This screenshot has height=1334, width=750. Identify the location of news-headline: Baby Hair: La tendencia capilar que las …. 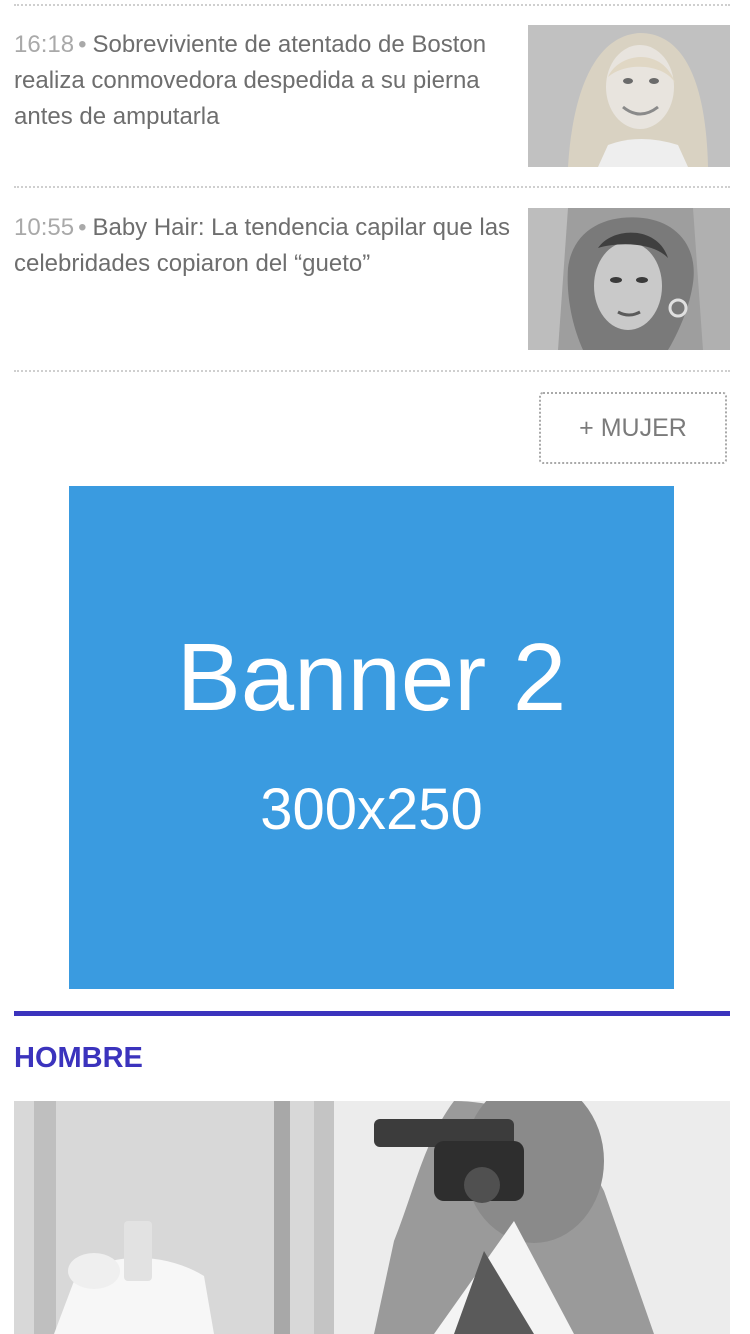
(262, 245).